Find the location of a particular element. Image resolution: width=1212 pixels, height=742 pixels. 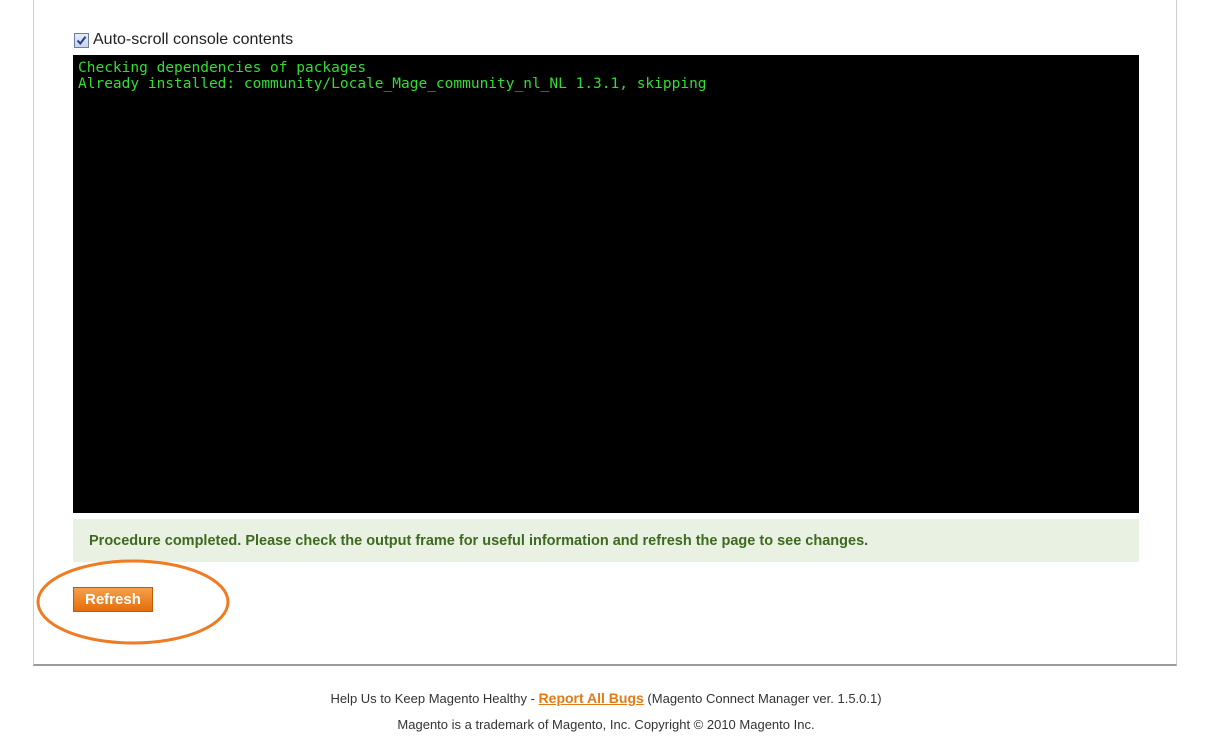

refresh-button: Refresh is located at coordinates (113, 599).